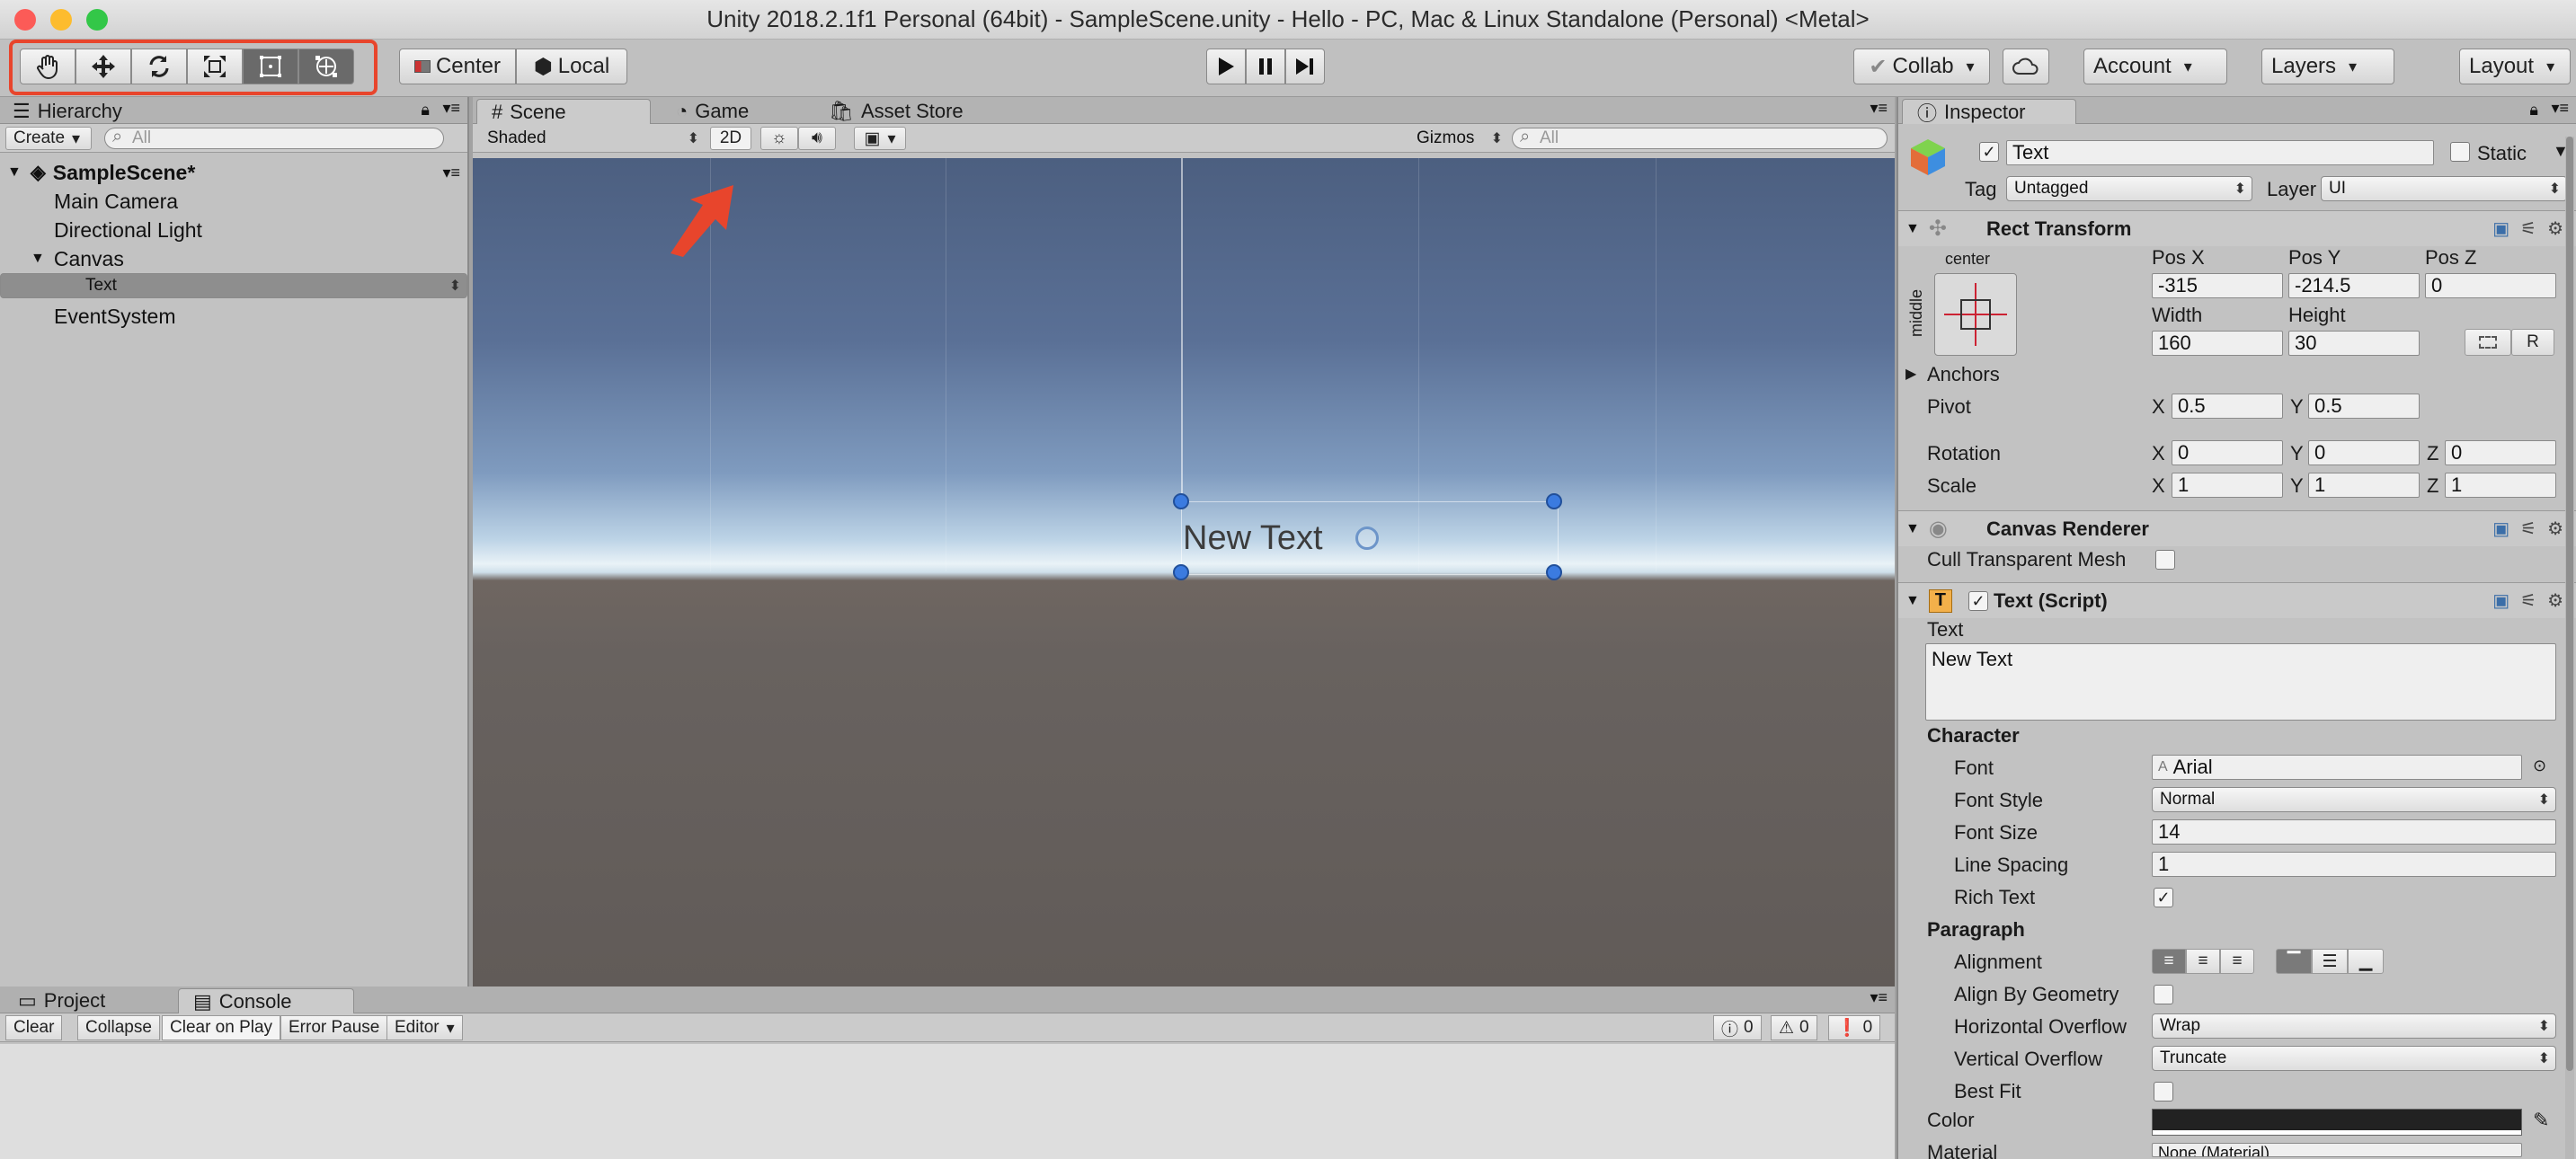  Describe the element at coordinates (1976, 314) in the screenshot. I see `anchor-presets-button` at that location.